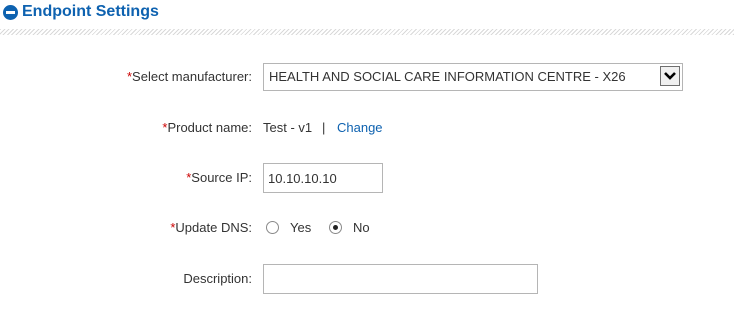 The height and width of the screenshot is (327, 734). Describe the element at coordinates (400, 279) in the screenshot. I see `description-input` at that location.